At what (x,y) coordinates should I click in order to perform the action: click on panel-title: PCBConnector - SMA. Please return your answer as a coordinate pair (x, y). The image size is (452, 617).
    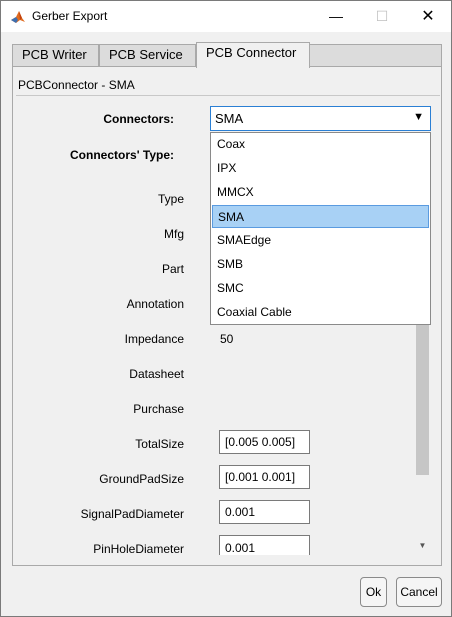
    Looking at the image, I should click on (228, 86).